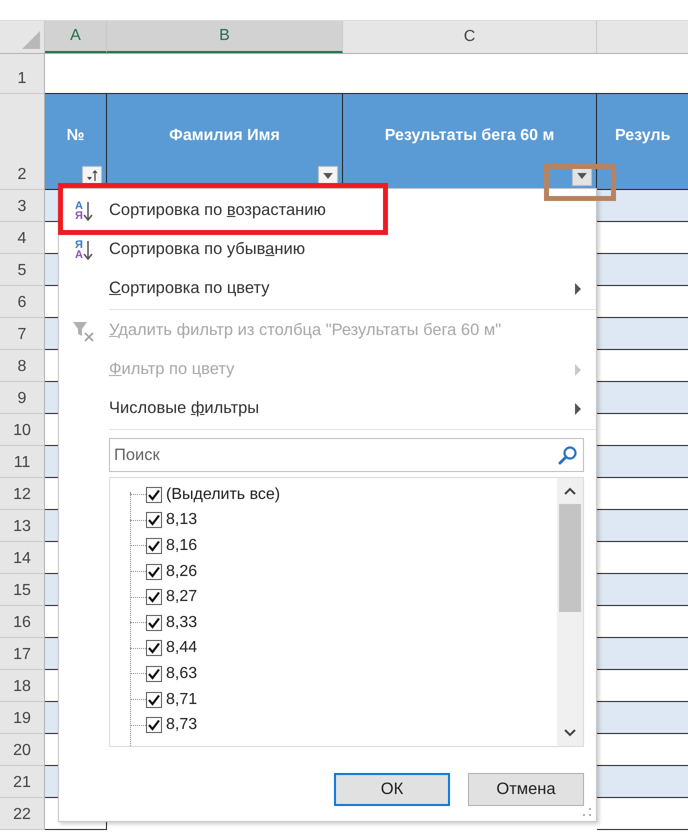  Describe the element at coordinates (22, 526) in the screenshot. I see `row-number: 13` at that location.